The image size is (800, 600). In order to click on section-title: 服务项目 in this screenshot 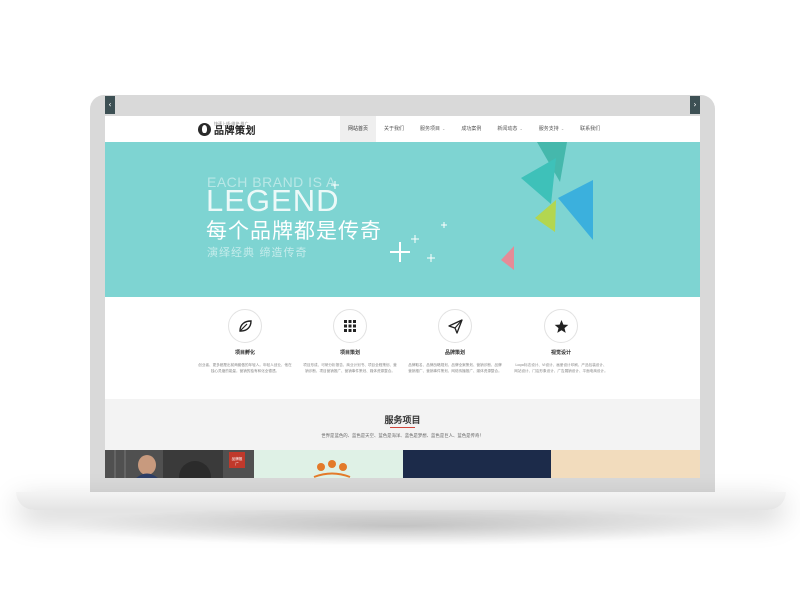, I will do `click(402, 421)`.